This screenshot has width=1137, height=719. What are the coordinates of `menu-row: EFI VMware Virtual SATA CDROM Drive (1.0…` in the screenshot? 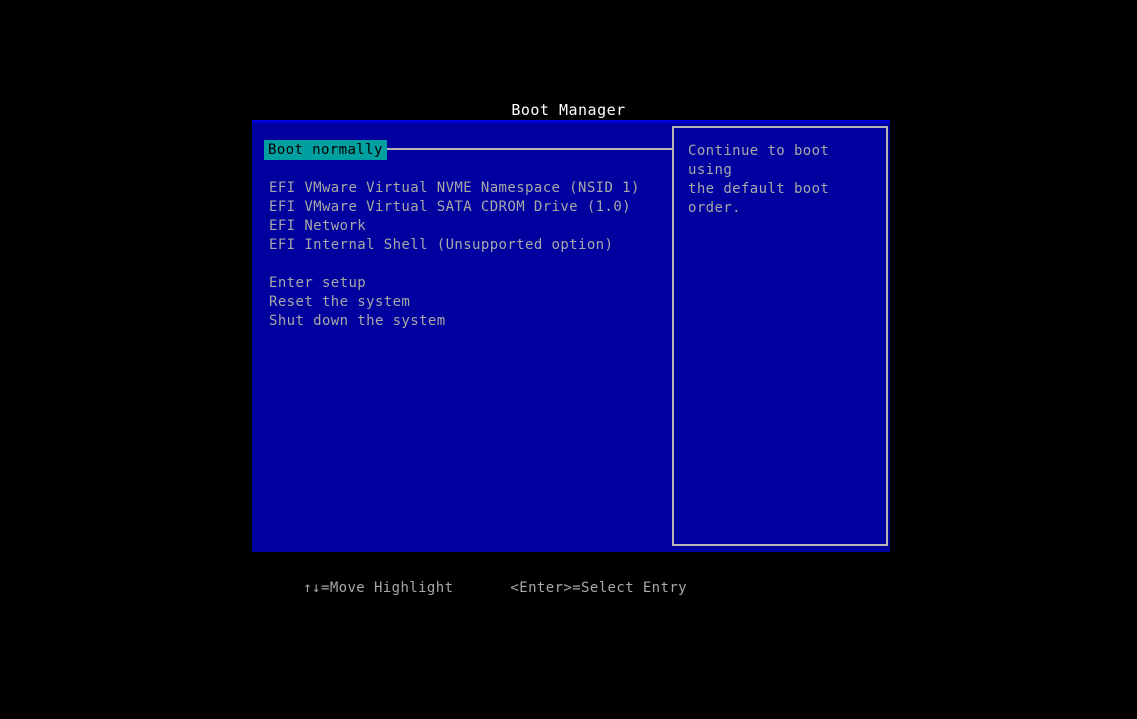 It's located at (465, 207).